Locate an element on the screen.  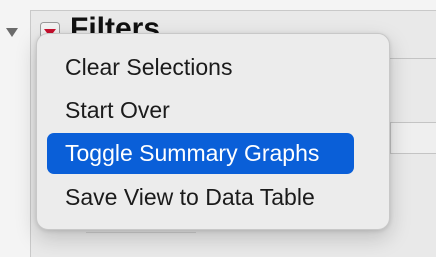
menu-item-save-view-to-data-table: Save View to Data Table is located at coordinates (214, 197).